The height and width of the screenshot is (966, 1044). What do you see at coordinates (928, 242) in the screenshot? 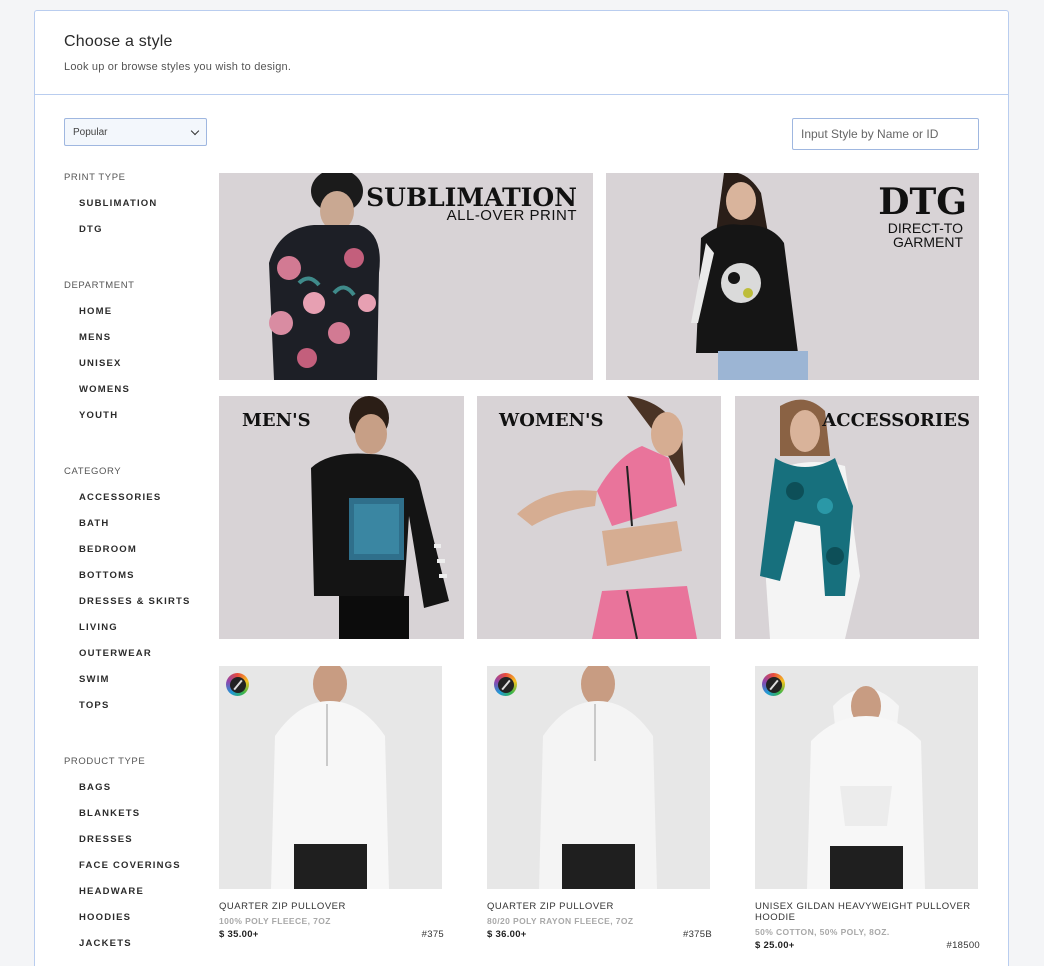
I see `banner-dtg-subtitle-2: GARMENT` at bounding box center [928, 242].